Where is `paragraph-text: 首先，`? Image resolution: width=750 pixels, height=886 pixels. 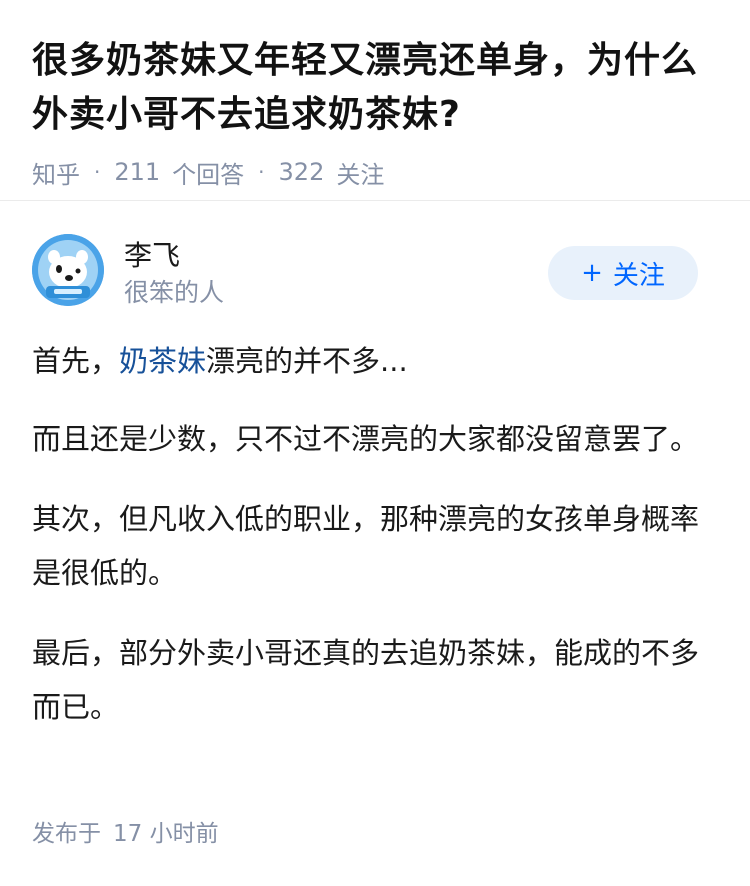
paragraph-text: 首先， is located at coordinates (76, 361).